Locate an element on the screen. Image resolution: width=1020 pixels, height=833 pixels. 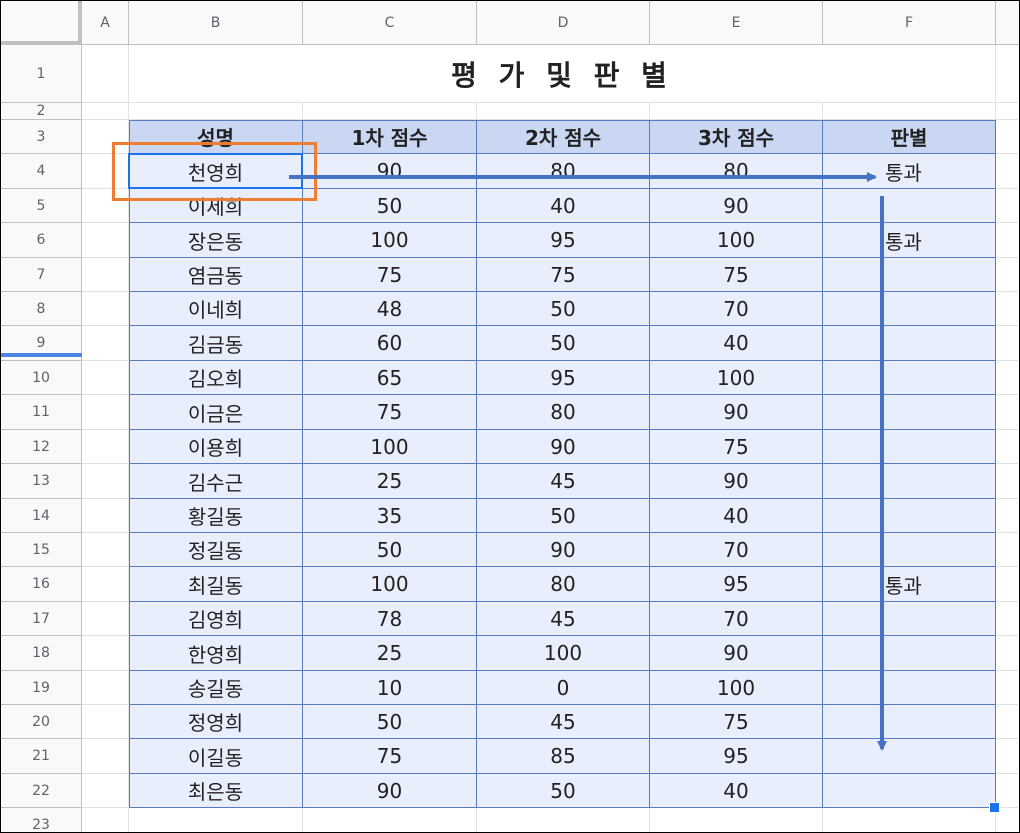
column-header-g is located at coordinates (1007, 23).